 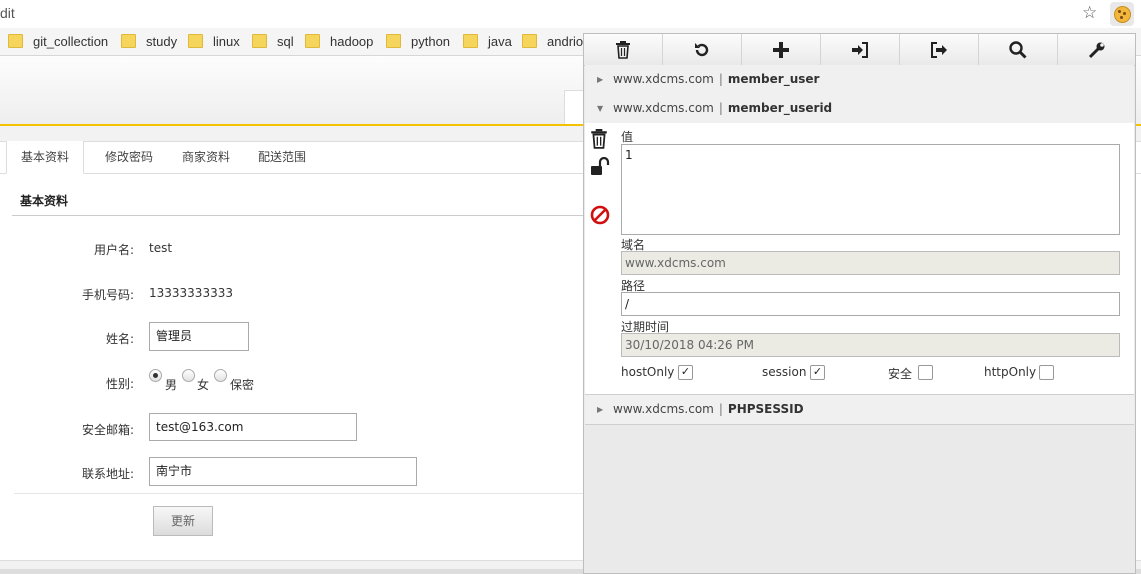 I want to click on export-button, so click(x=939, y=49).